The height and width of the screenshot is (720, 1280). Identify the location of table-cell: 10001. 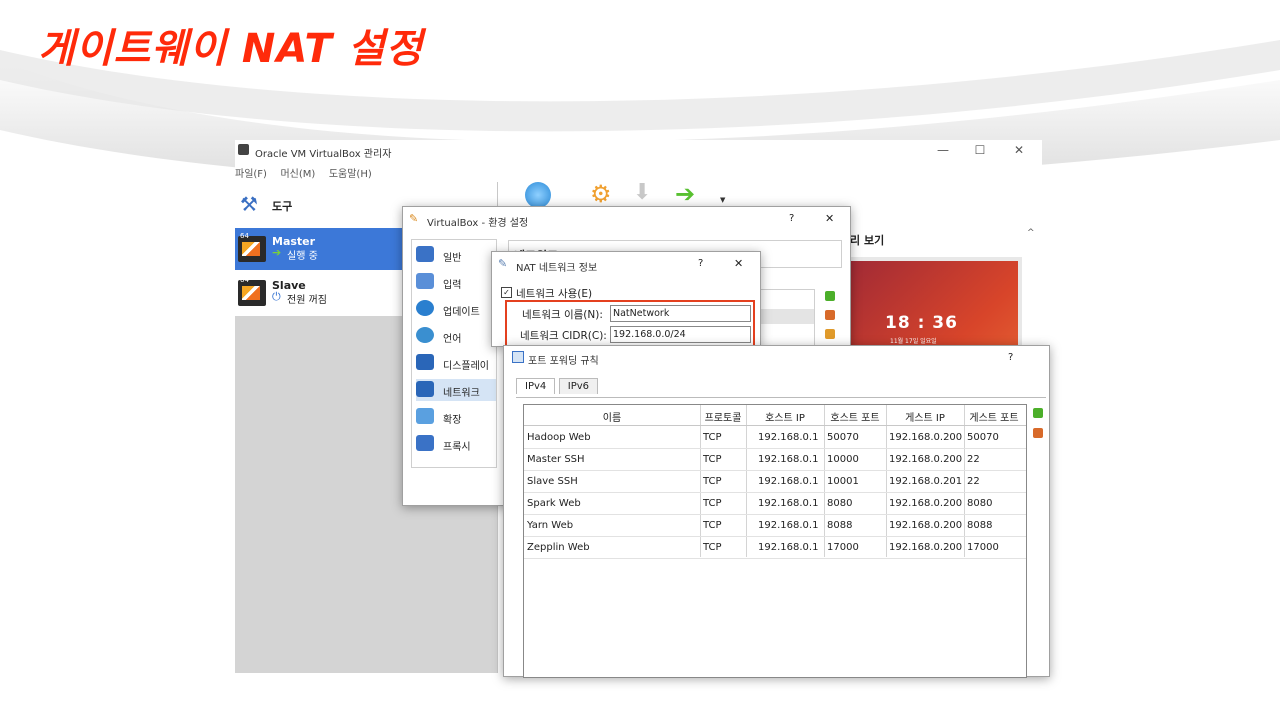
(843, 481).